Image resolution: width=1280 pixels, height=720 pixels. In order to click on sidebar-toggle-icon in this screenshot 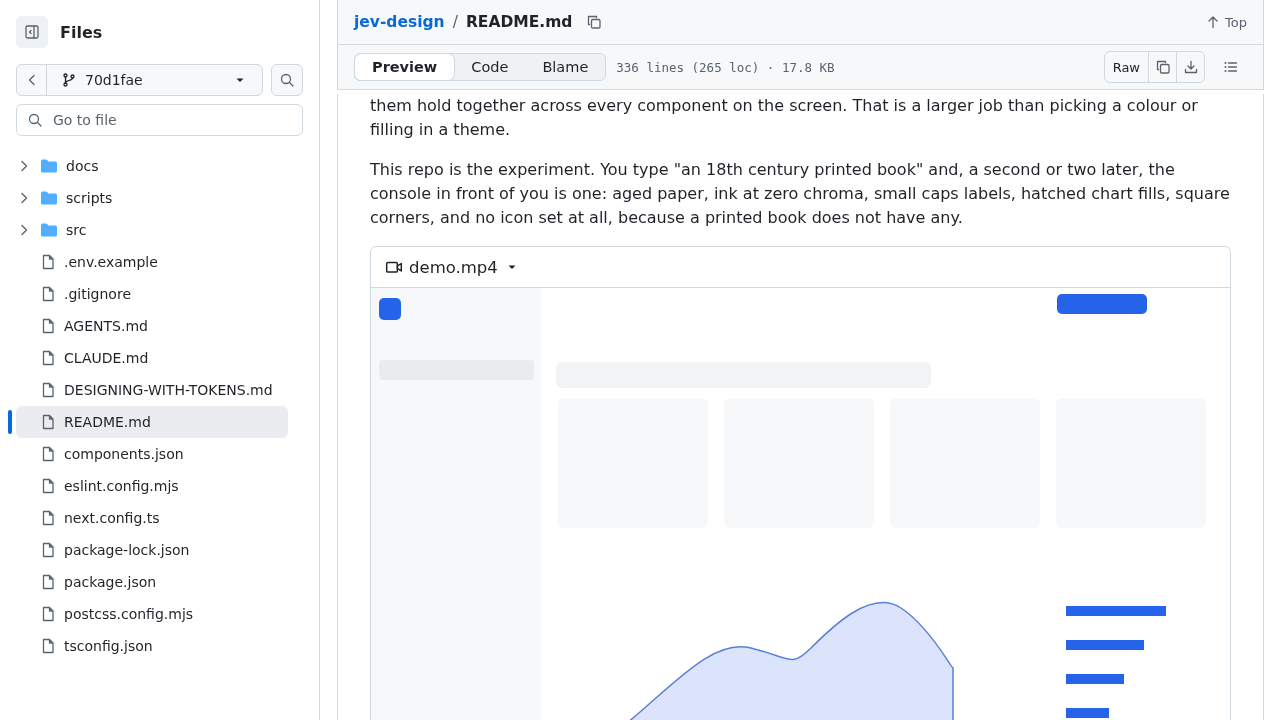, I will do `click(32, 32)`.